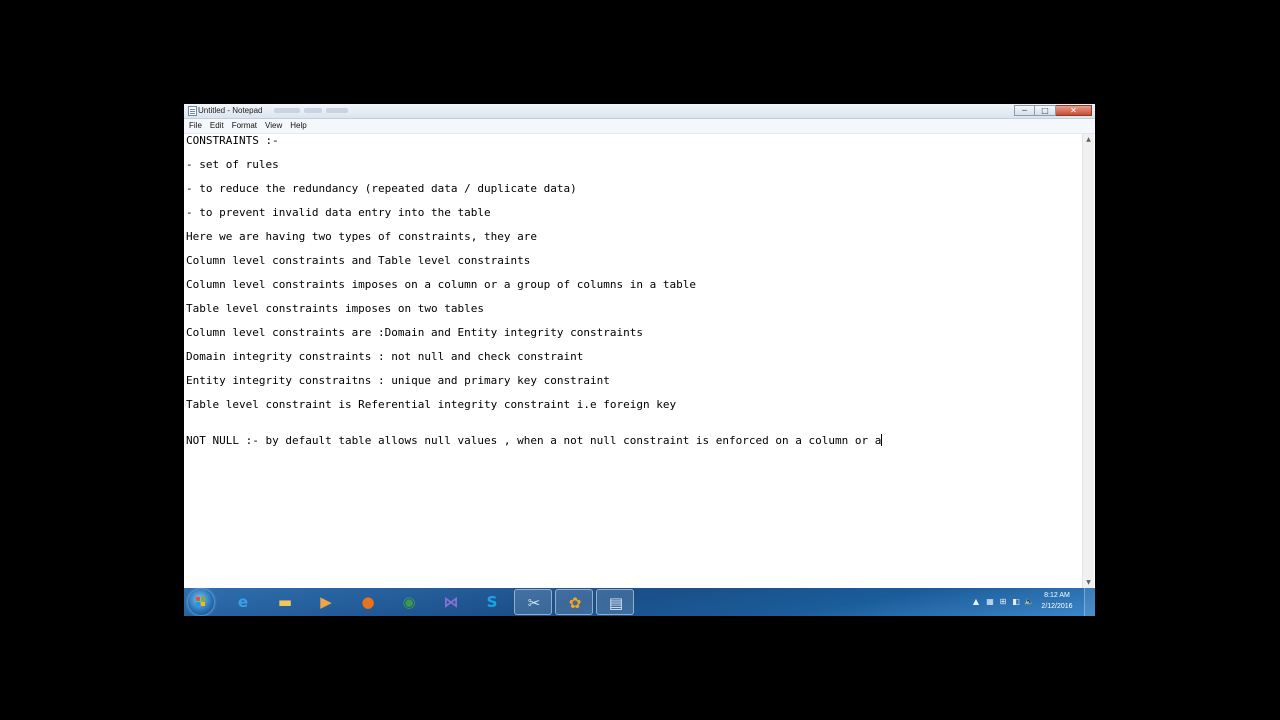 Image resolution: width=1280 pixels, height=720 pixels. What do you see at coordinates (1088, 582) in the screenshot?
I see `scroll-down-arrow-icon: ▼` at bounding box center [1088, 582].